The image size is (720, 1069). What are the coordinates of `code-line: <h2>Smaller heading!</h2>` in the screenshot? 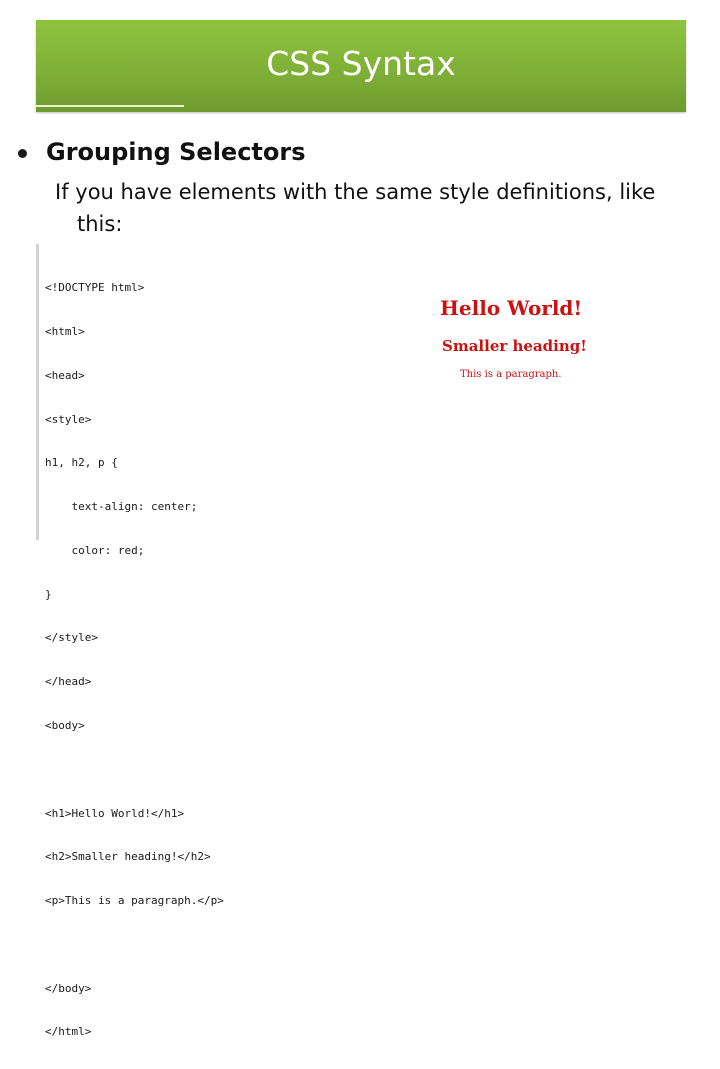 It's located at (128, 857).